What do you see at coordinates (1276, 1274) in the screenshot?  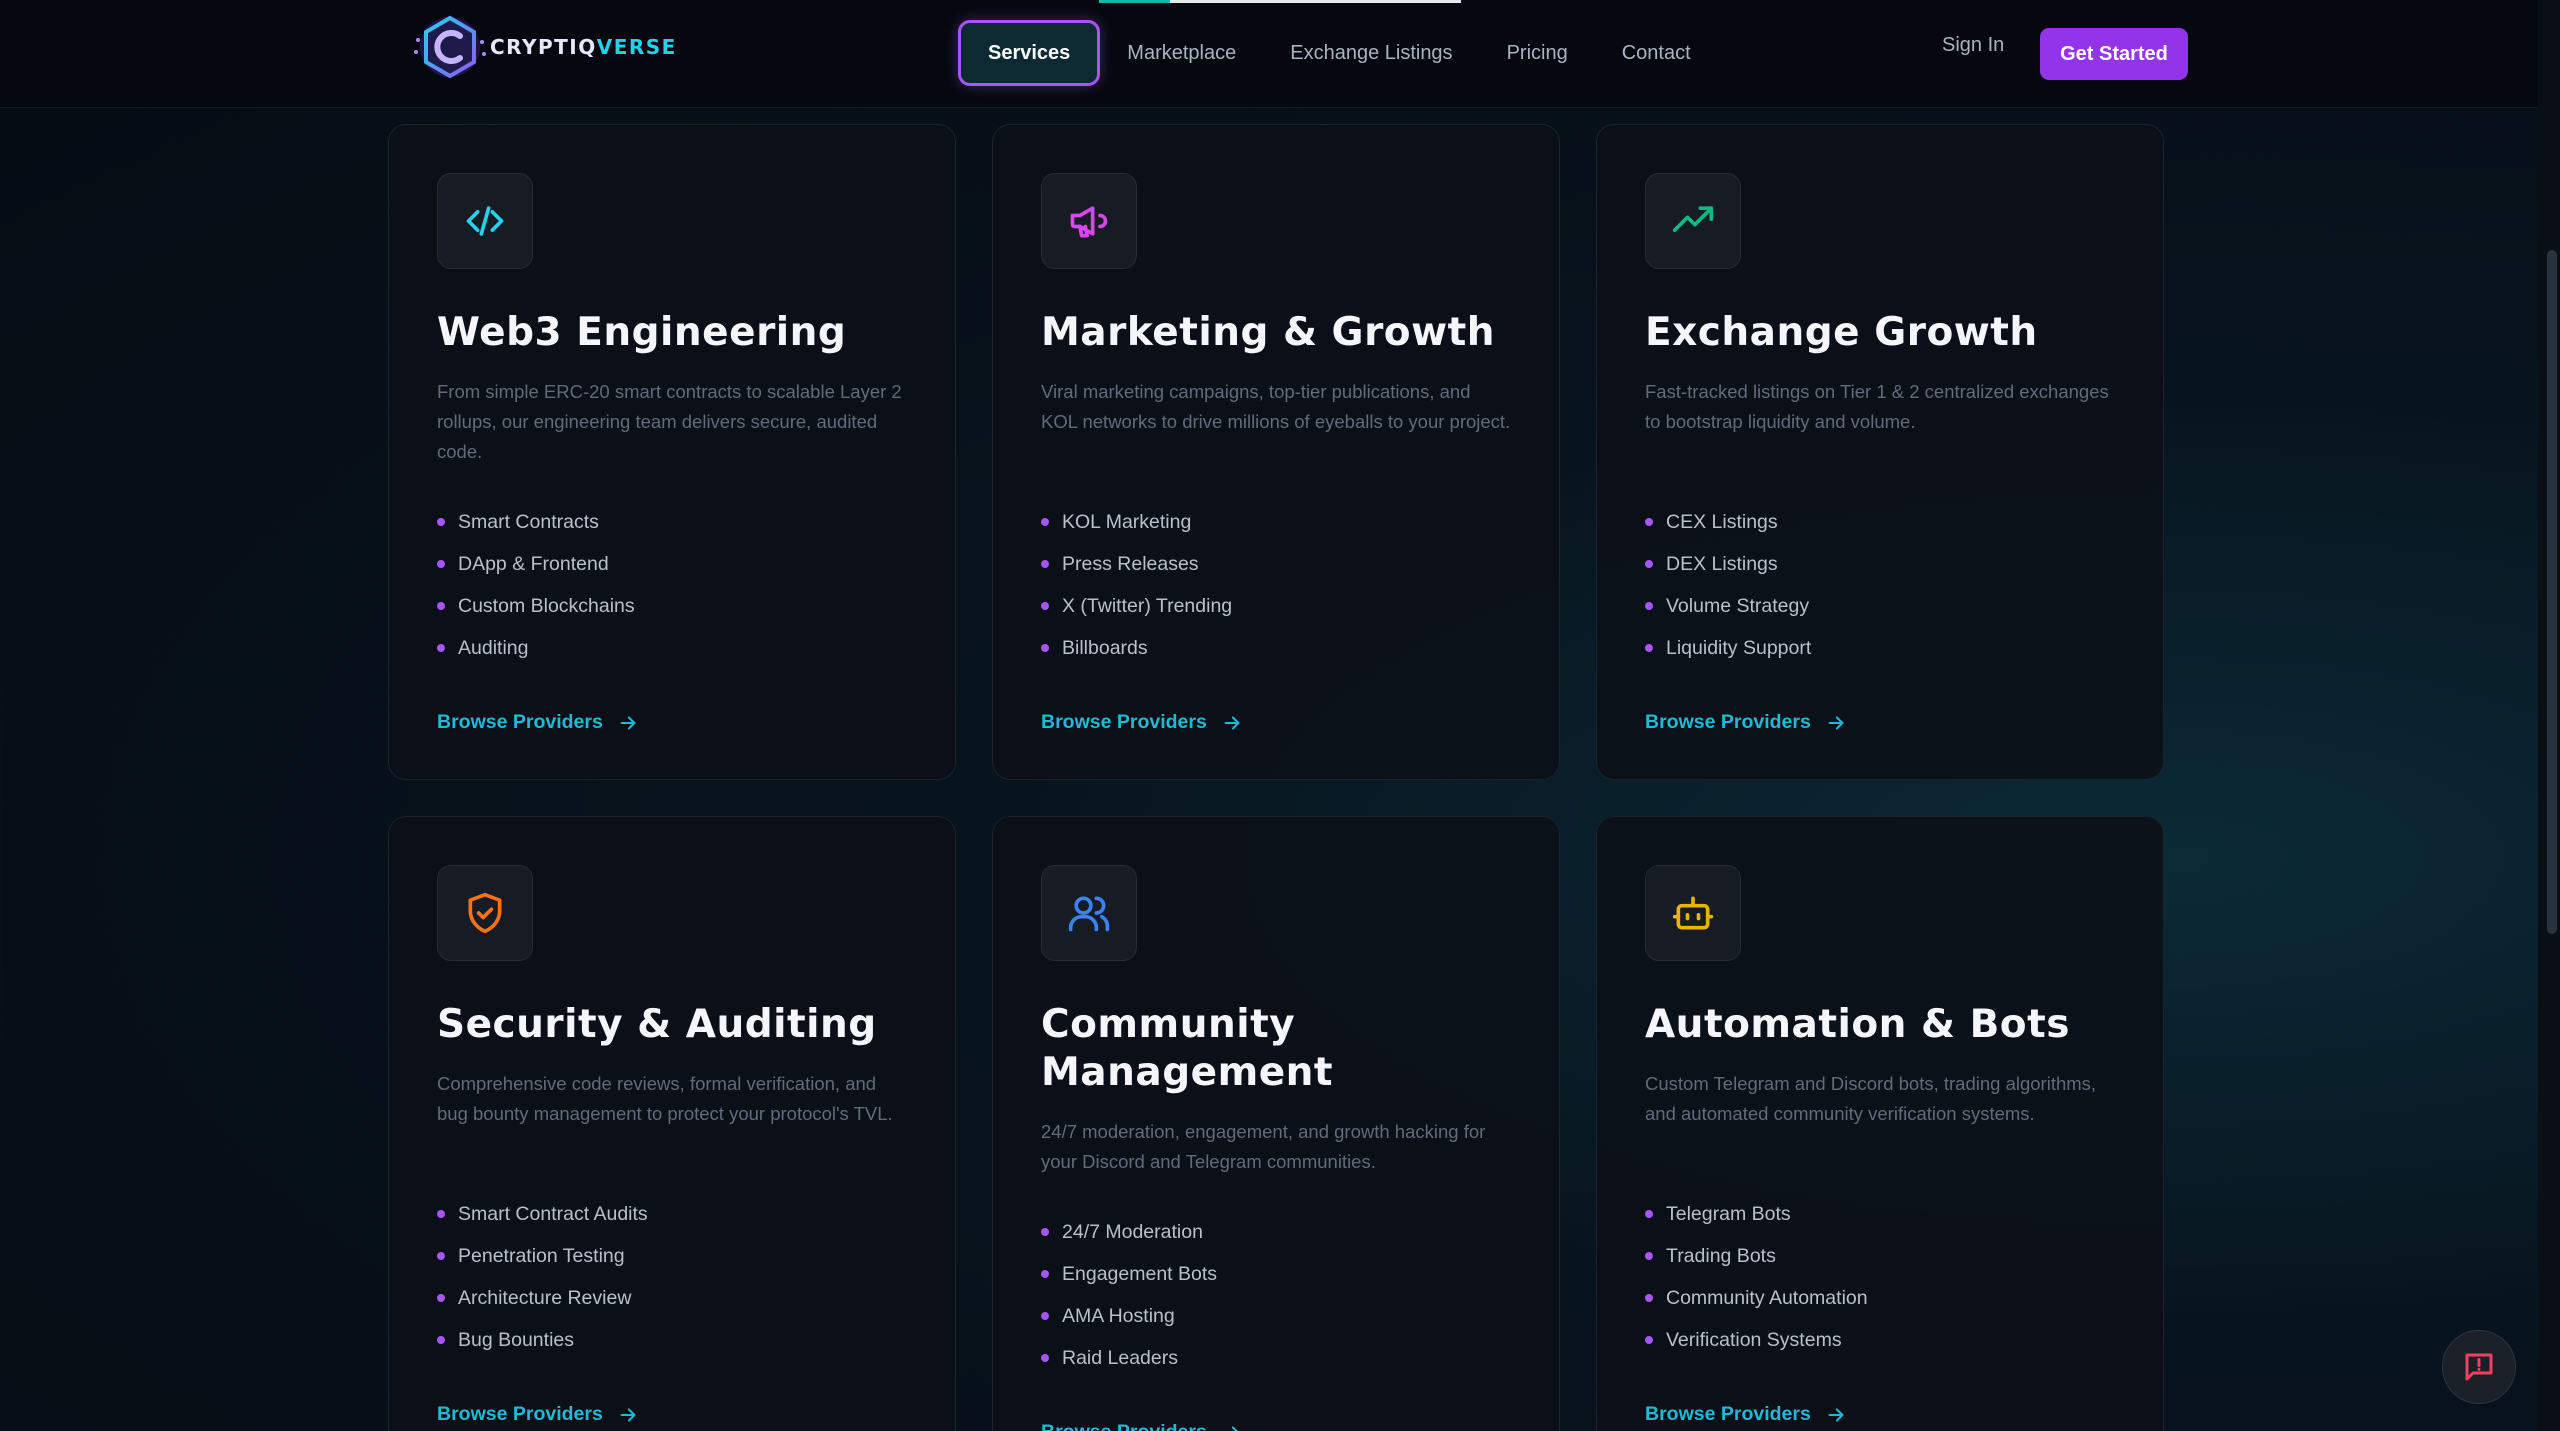 I see `feature-item: Engagement Bots` at bounding box center [1276, 1274].